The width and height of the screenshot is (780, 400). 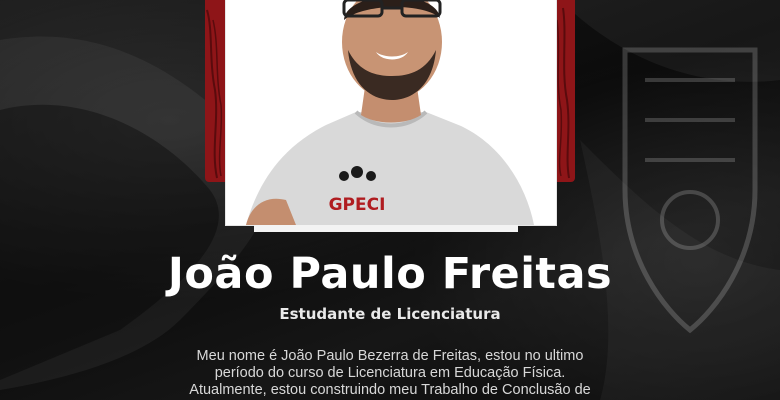 I want to click on photo-bottom-bar, so click(x=386, y=228).